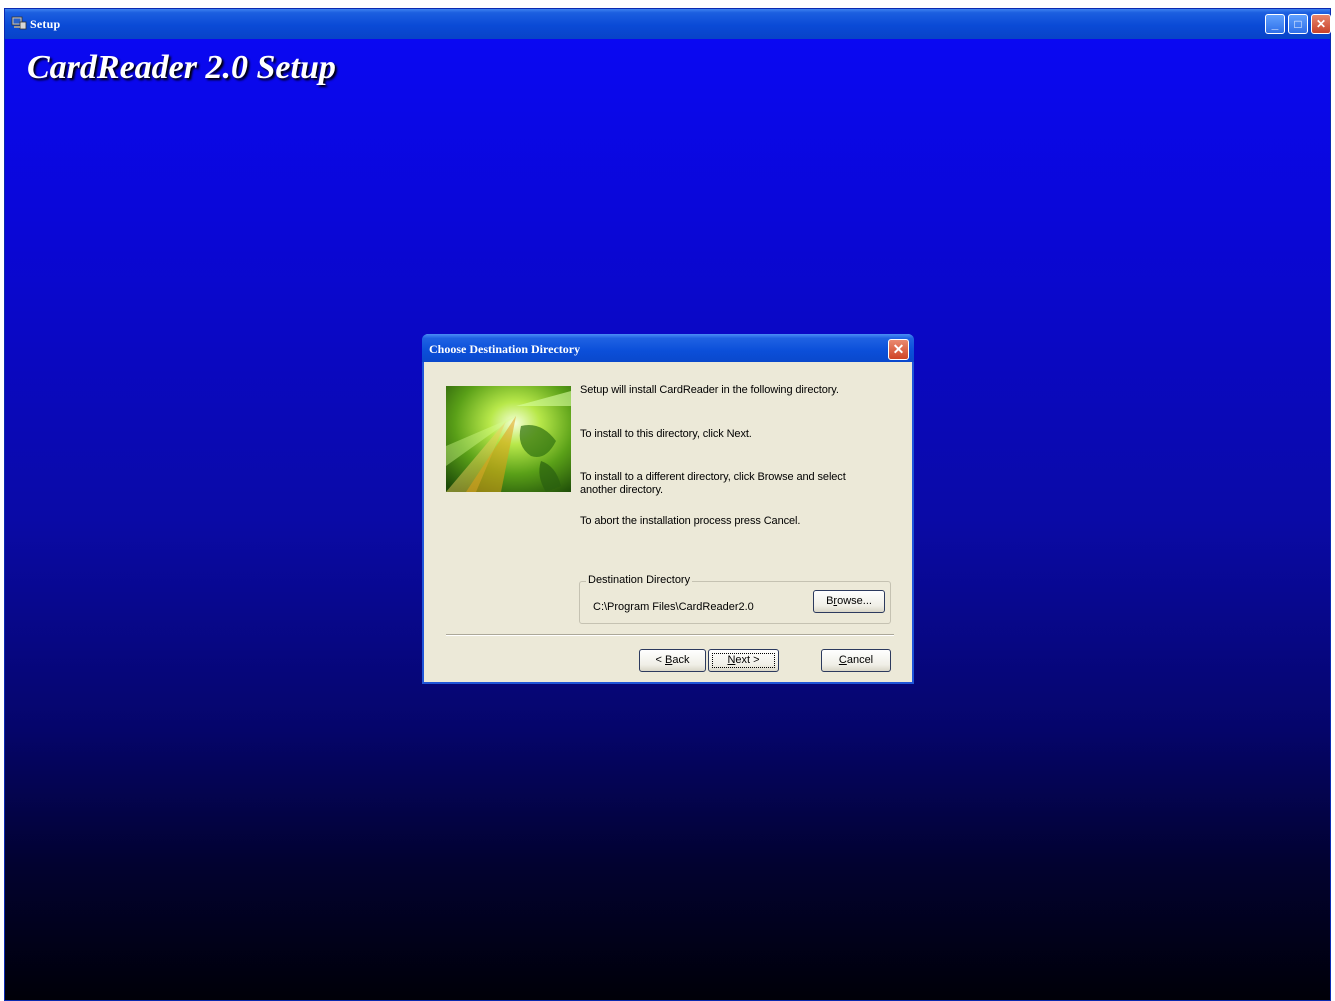 The width and height of the screenshot is (1335, 1001). I want to click on setup-computer-icon, so click(19, 23).